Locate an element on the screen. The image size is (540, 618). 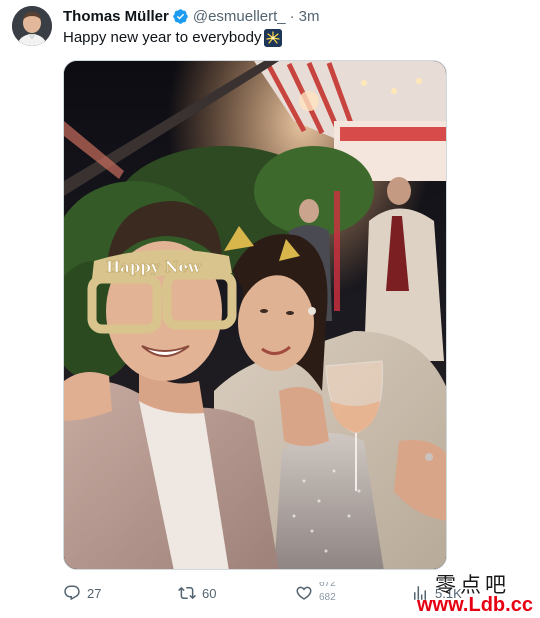
tweet-action-bar: 27 60 672 682 5.1K is located at coordinates (301, 593).